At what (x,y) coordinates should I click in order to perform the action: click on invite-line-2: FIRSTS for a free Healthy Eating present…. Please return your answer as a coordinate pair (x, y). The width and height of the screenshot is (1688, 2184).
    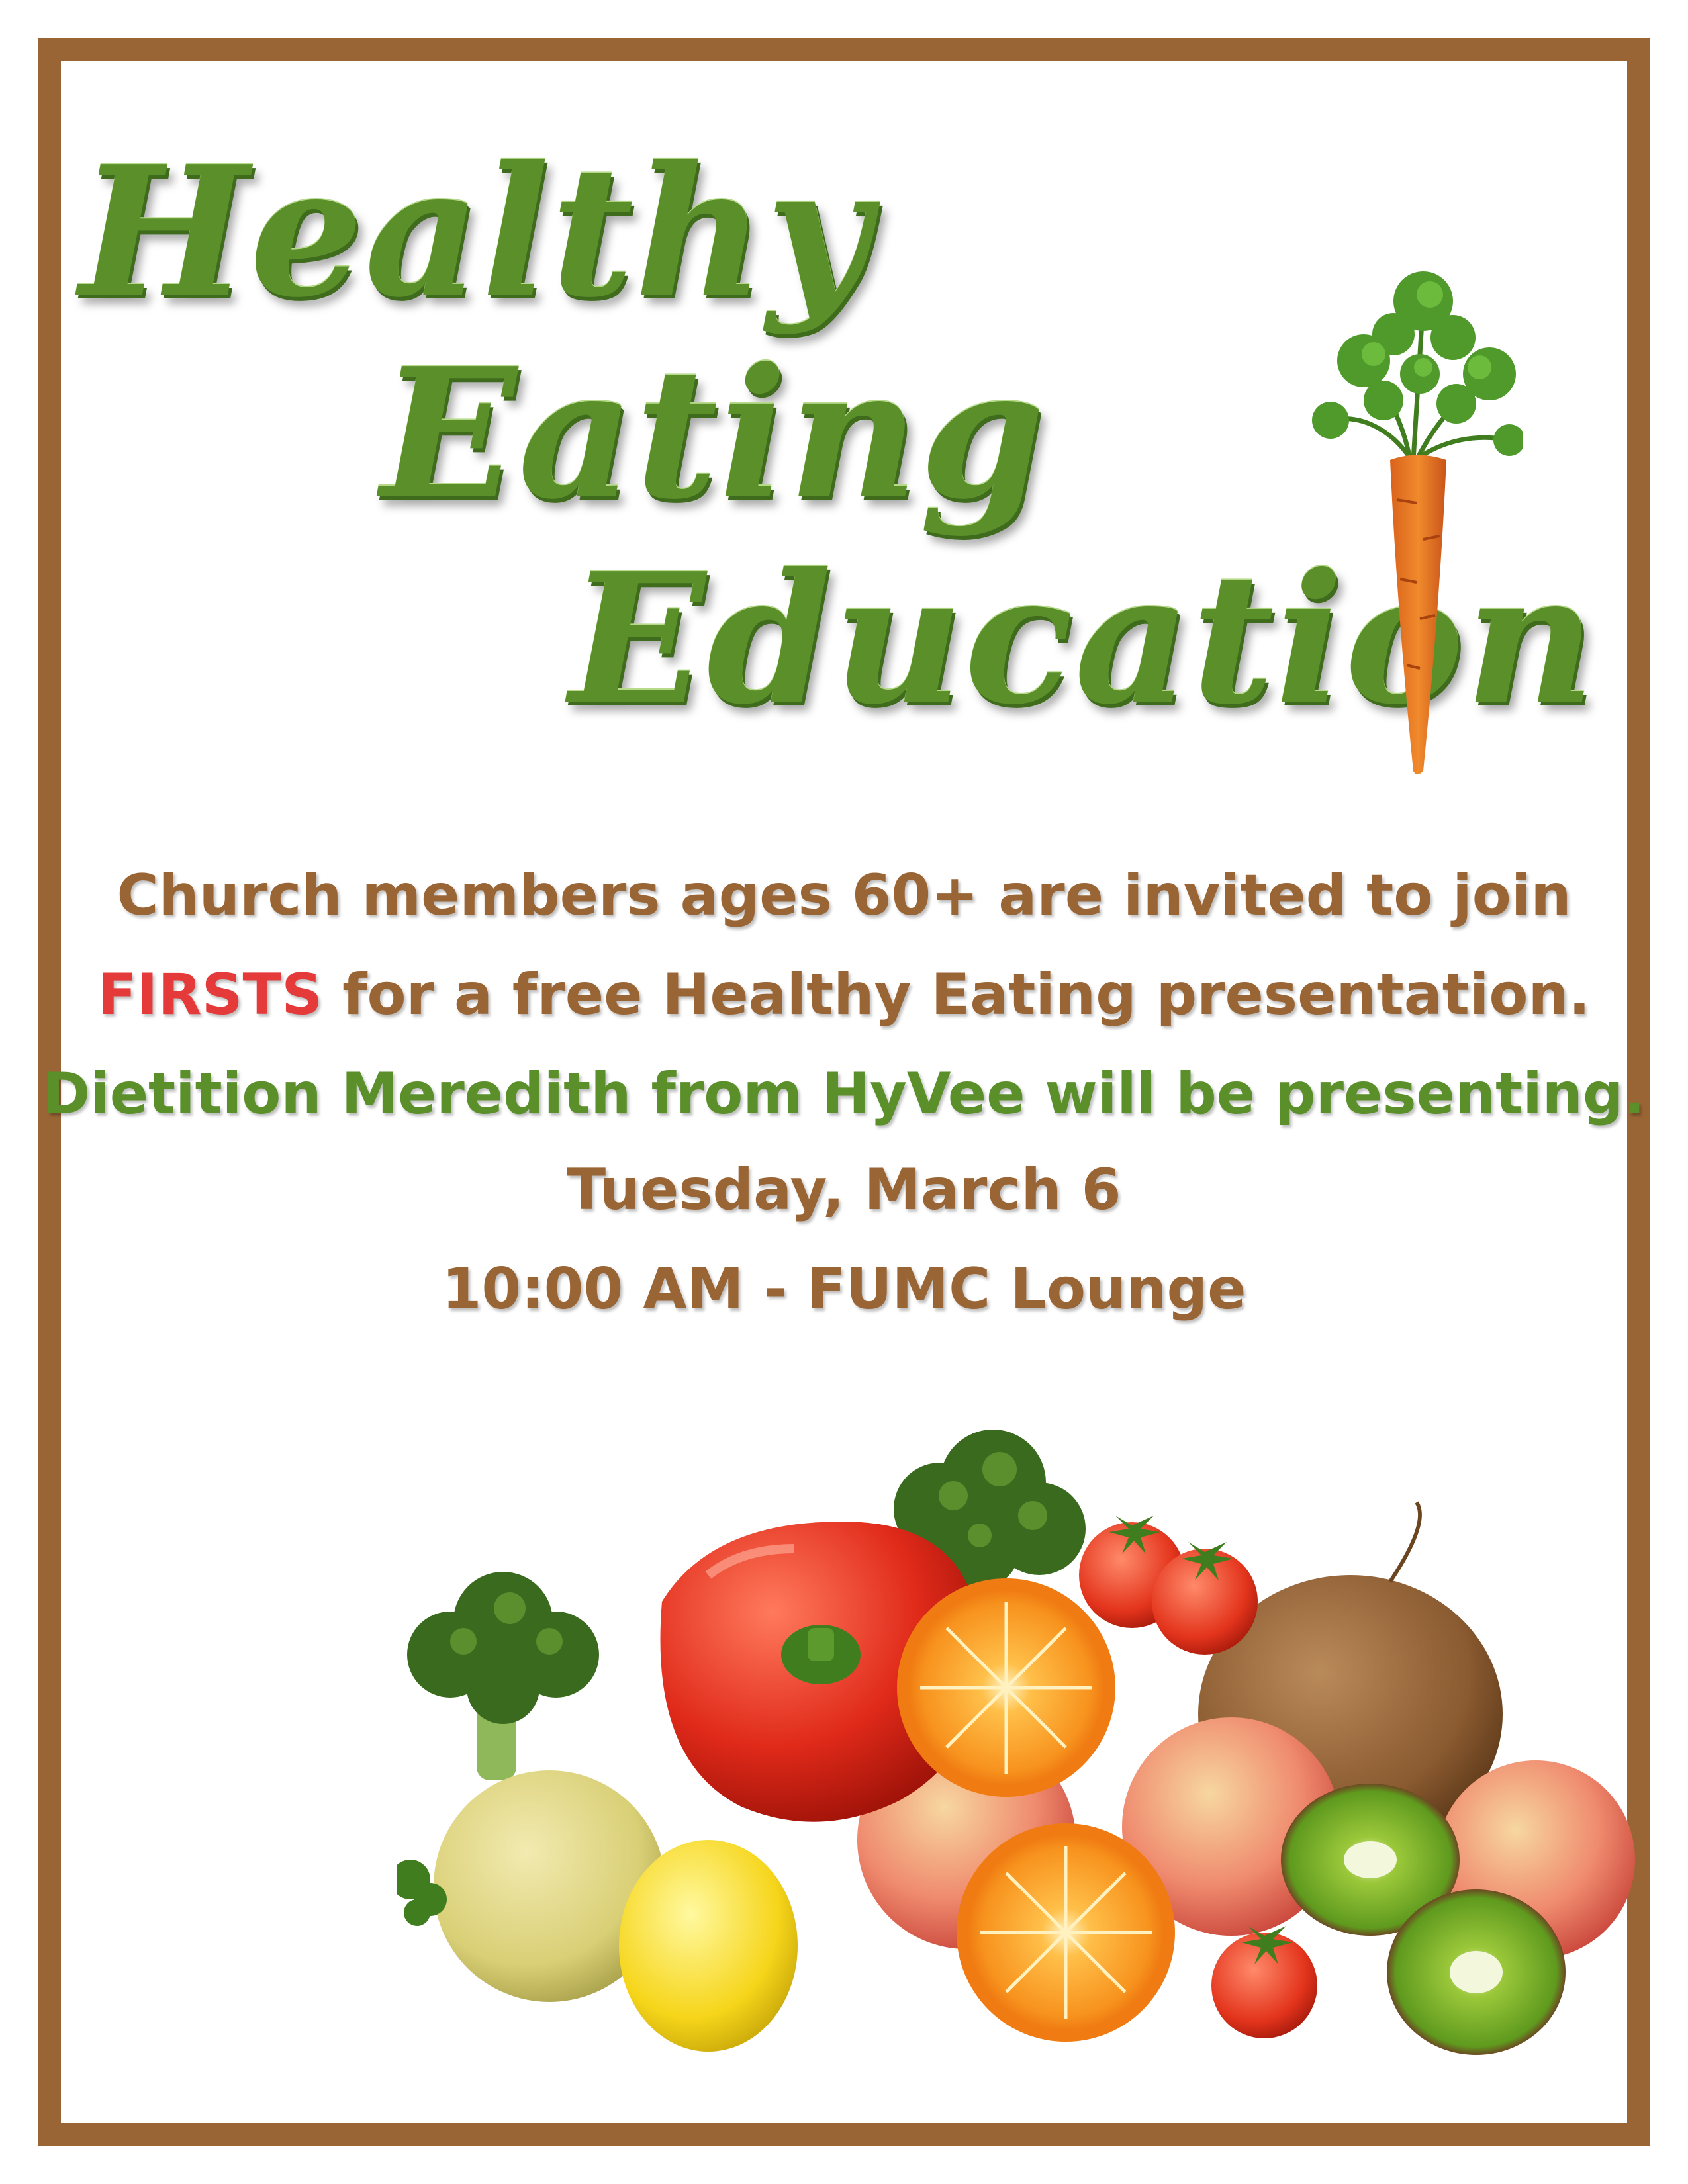
    Looking at the image, I should click on (844, 994).